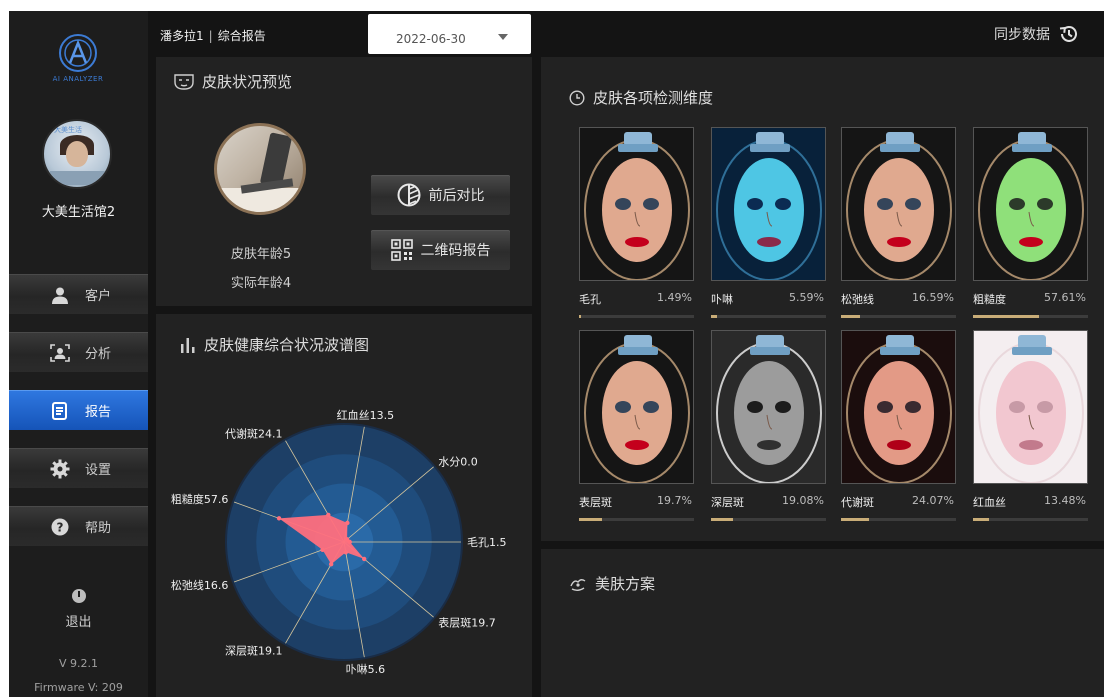 Image resolution: width=1104 pixels, height=697 pixels. What do you see at coordinates (78, 609) in the screenshot?
I see `logout-button: 退出` at bounding box center [78, 609].